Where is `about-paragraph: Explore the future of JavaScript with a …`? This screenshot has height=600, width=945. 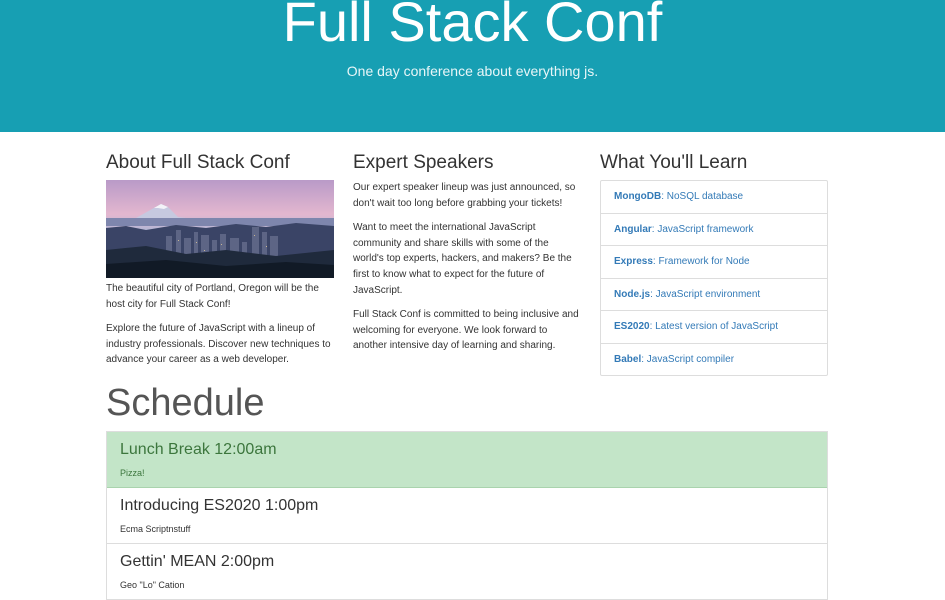 about-paragraph: Explore the future of JavaScript with a … is located at coordinates (218, 344).